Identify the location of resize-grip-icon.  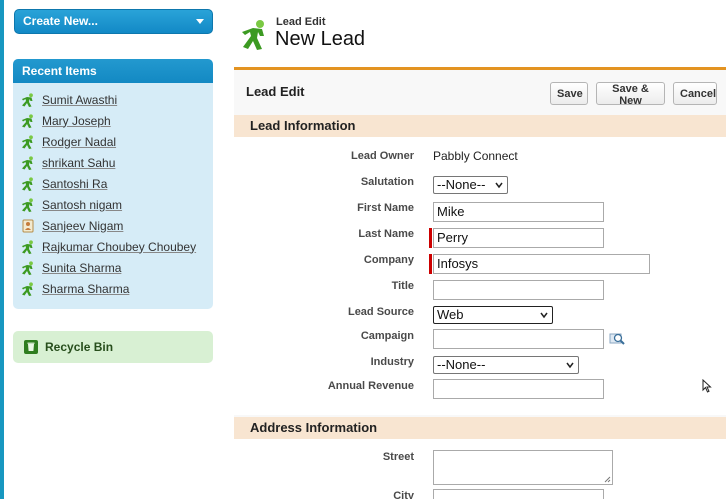
(607, 479).